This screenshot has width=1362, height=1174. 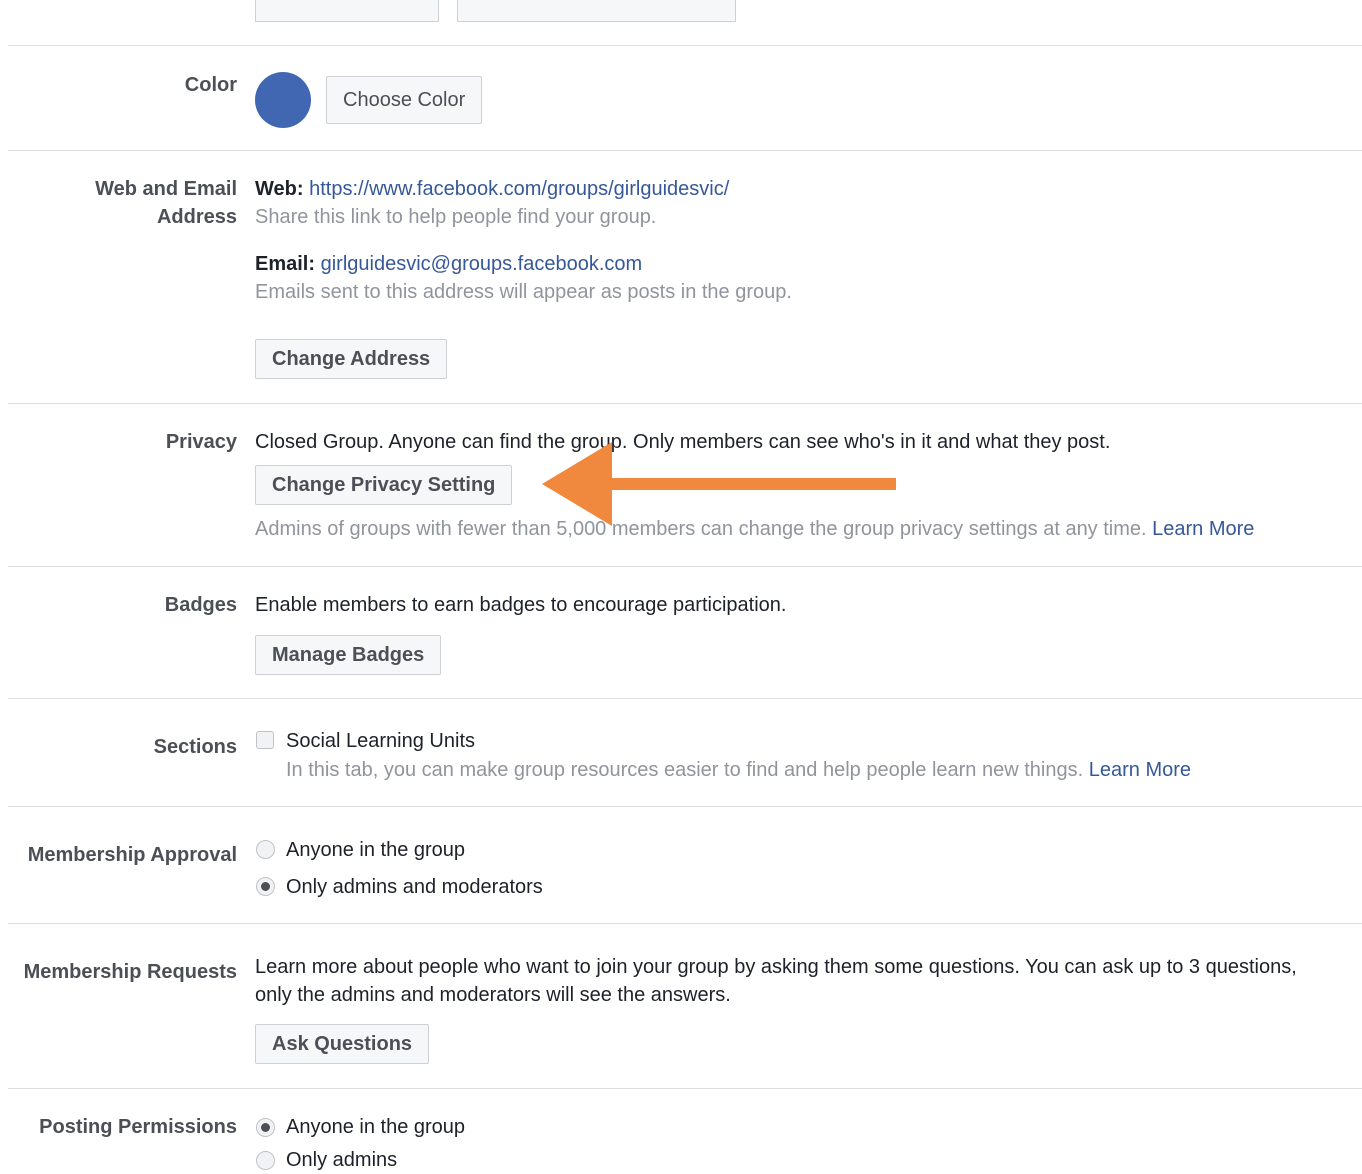 I want to click on posting-option-admins: Only admins, so click(x=341, y=1160).